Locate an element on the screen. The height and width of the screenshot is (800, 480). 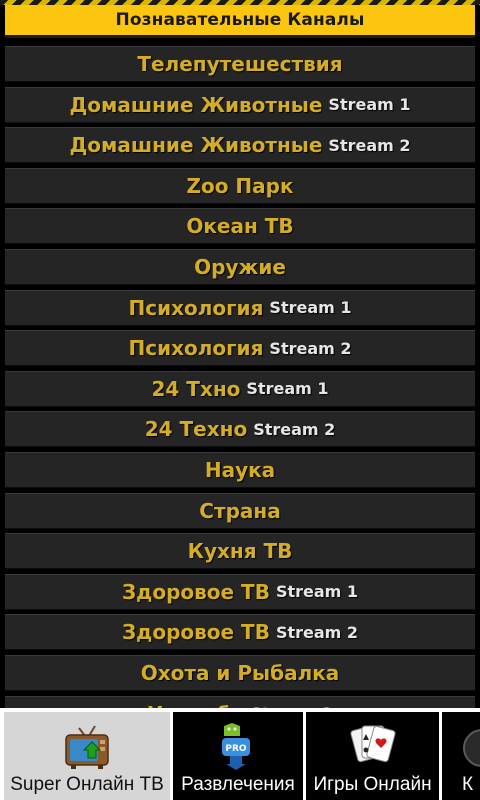
channel-list-item: Наука is located at coordinates (240, 470).